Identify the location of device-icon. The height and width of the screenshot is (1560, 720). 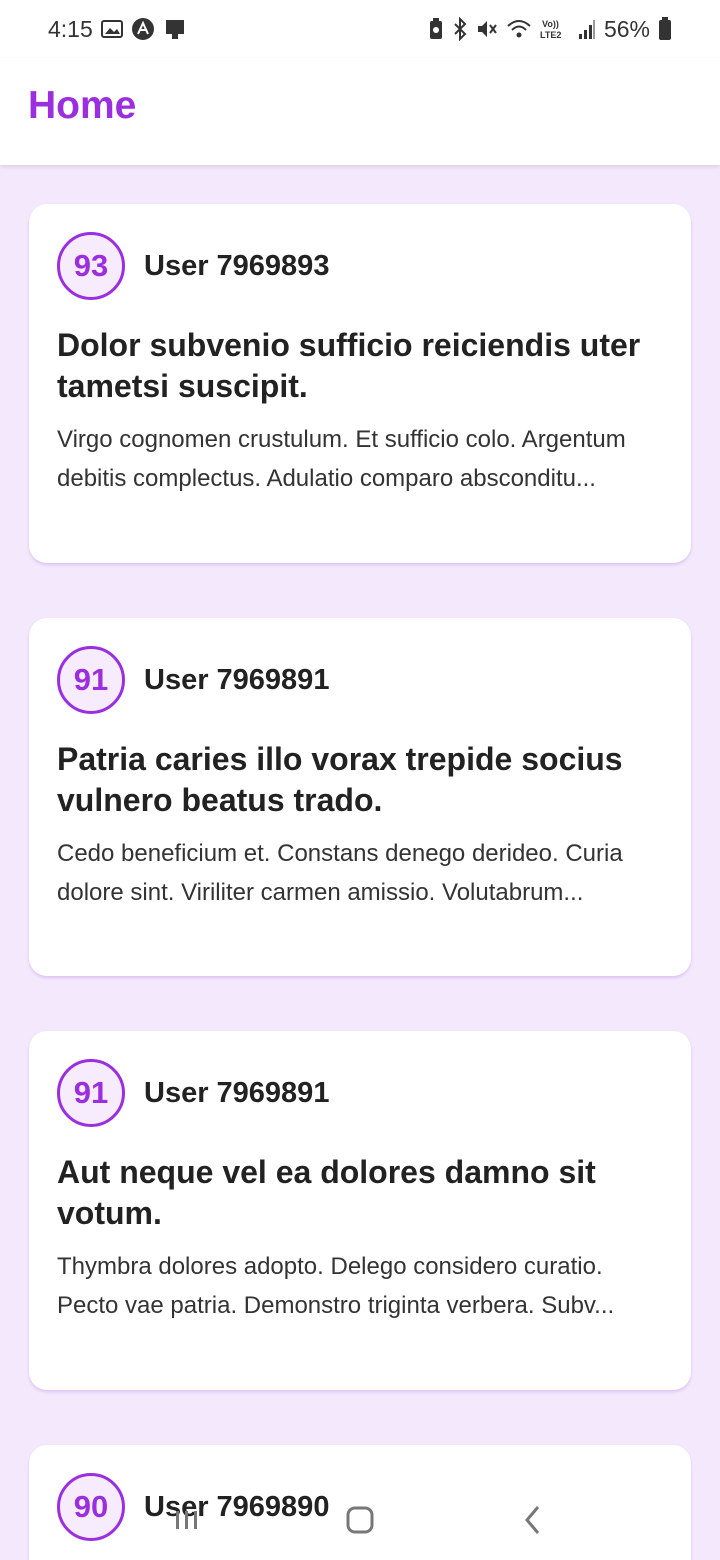
(175, 29).